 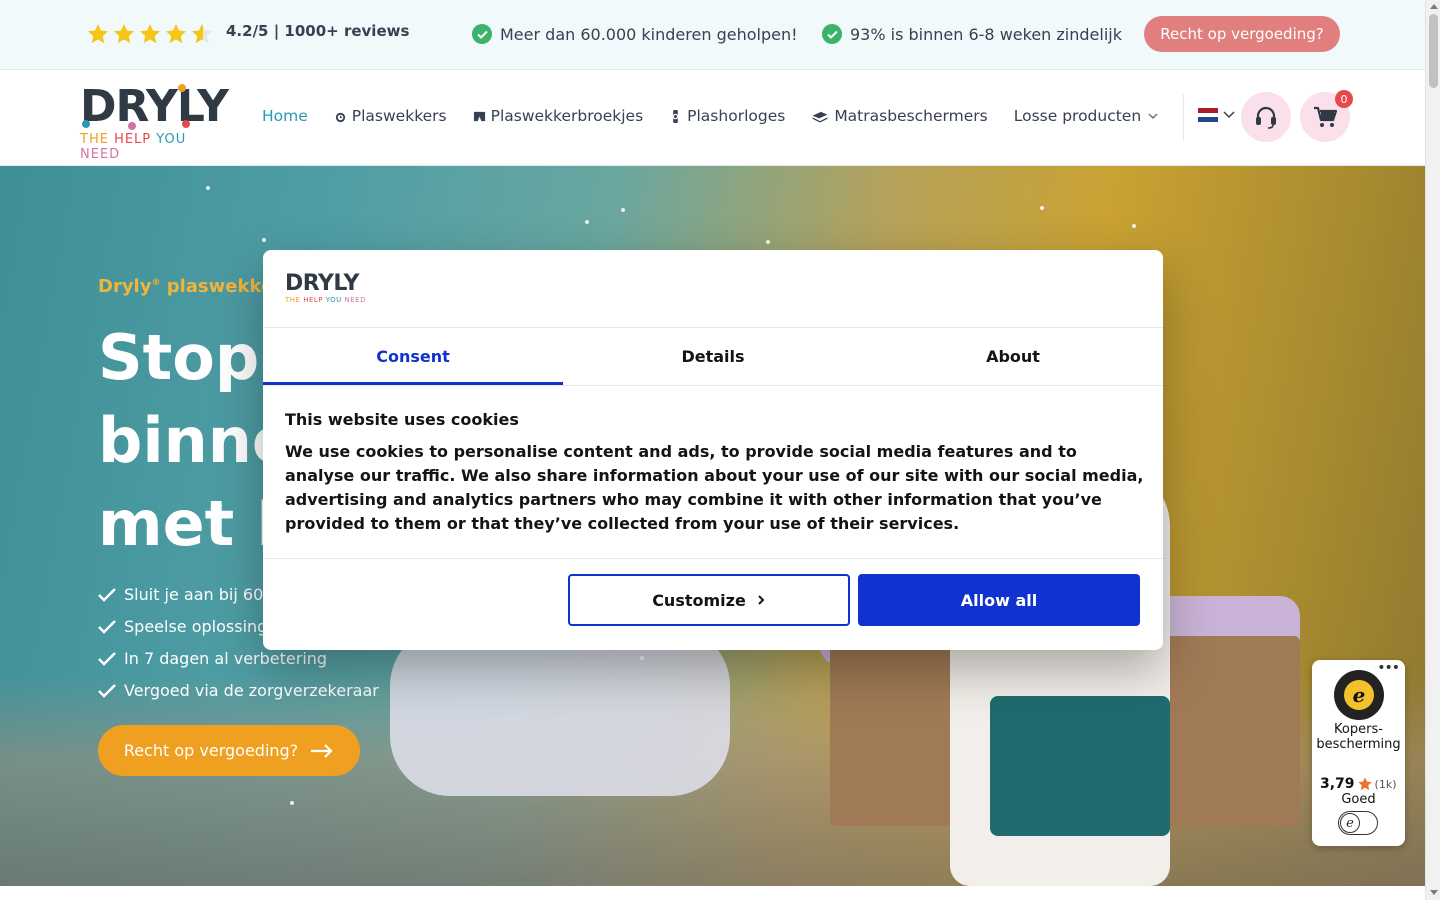 What do you see at coordinates (1388, 668) in the screenshot?
I see `more-options-icon: •••` at bounding box center [1388, 668].